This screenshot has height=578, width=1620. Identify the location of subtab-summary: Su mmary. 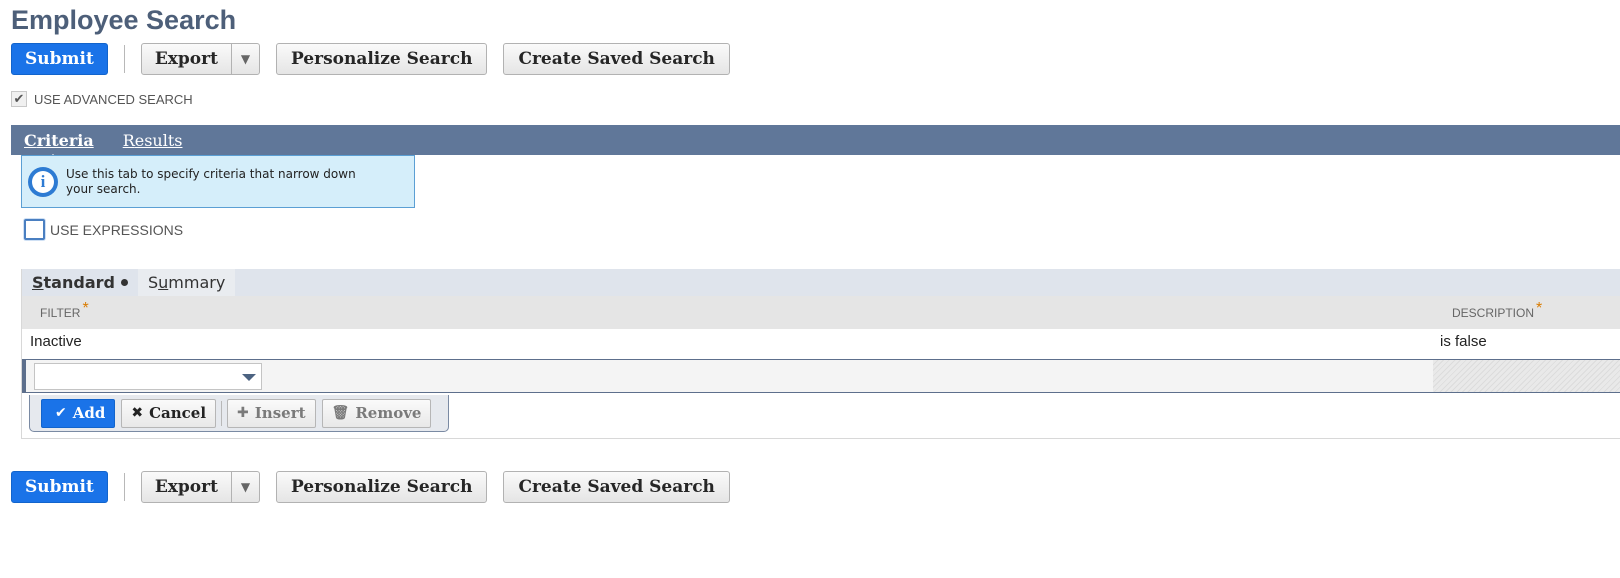
(186, 282).